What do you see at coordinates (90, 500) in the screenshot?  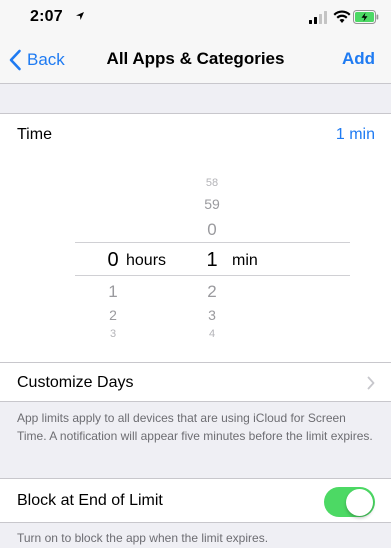 I see `block-at-end-label: Block at End of Limit` at bounding box center [90, 500].